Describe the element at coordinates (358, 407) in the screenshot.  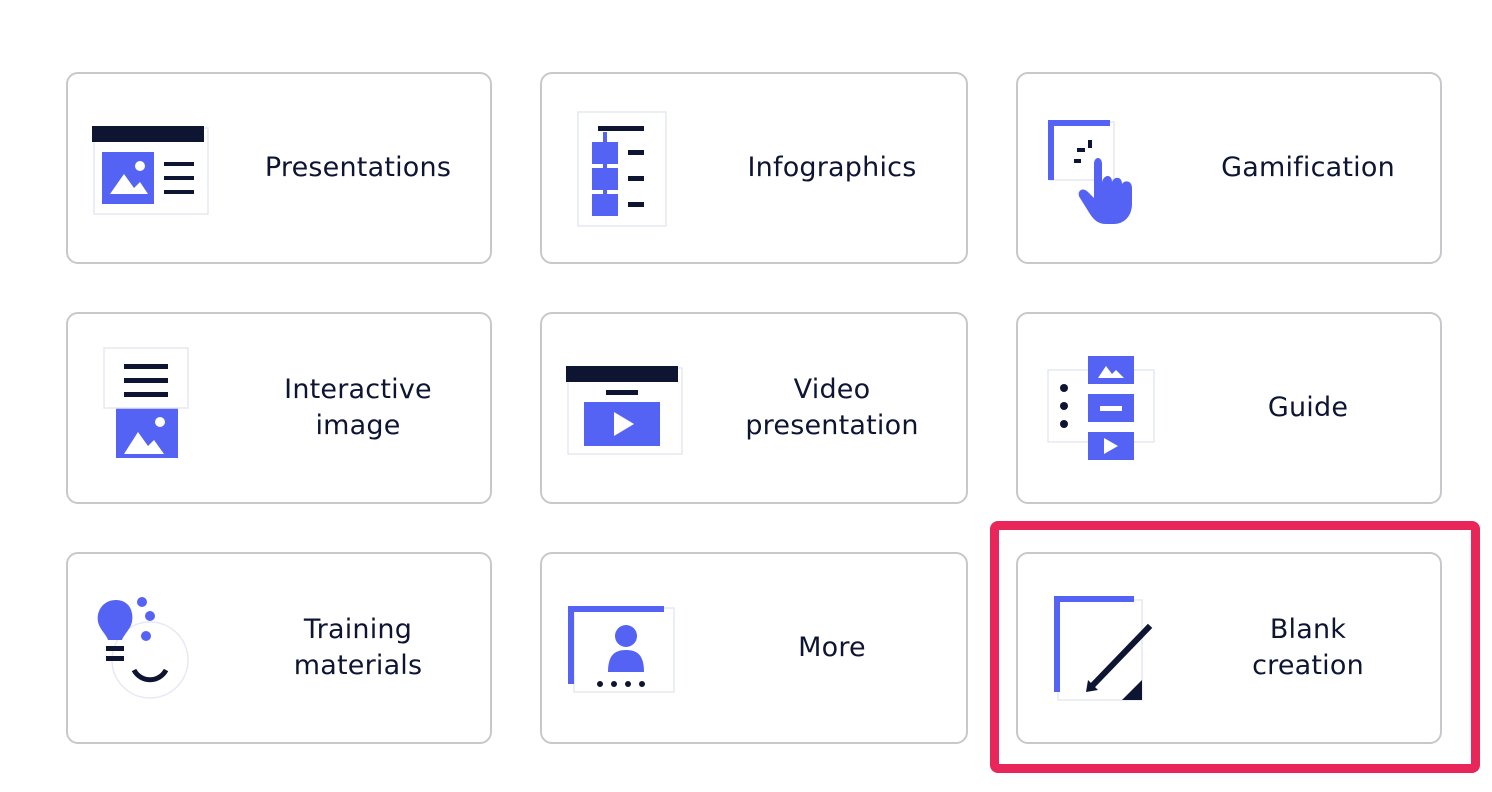
I see `card-label: Interactive image` at that location.